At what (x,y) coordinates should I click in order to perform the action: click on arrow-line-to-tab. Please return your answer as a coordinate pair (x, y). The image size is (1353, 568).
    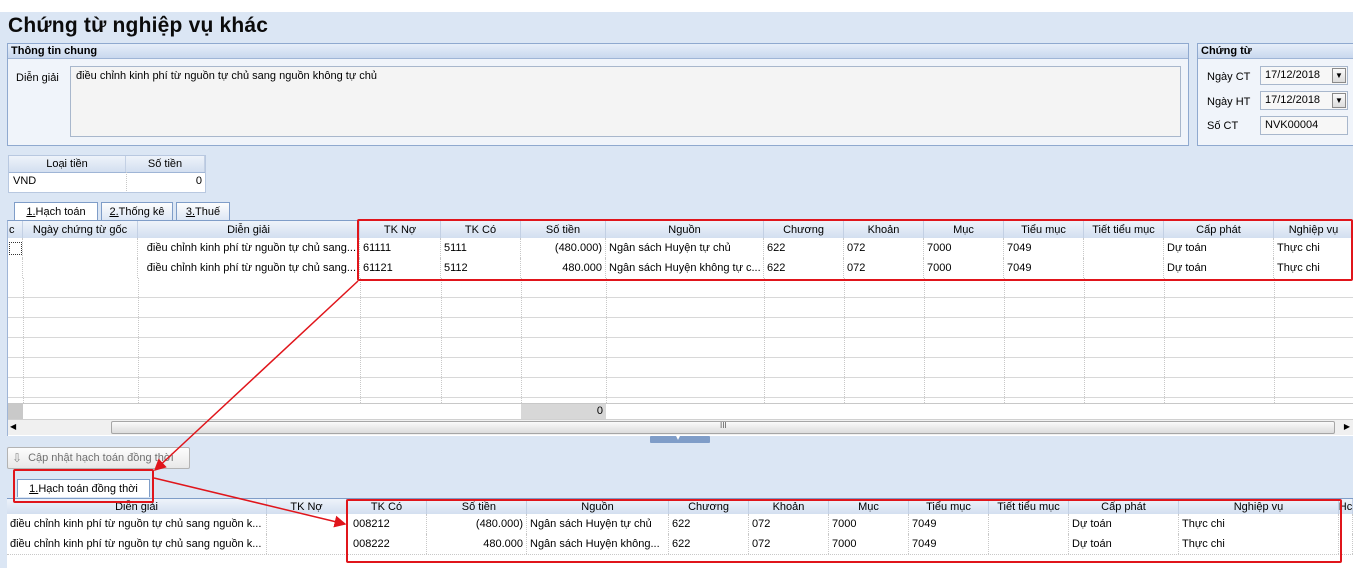
    Looking at the image, I should click on (256, 376).